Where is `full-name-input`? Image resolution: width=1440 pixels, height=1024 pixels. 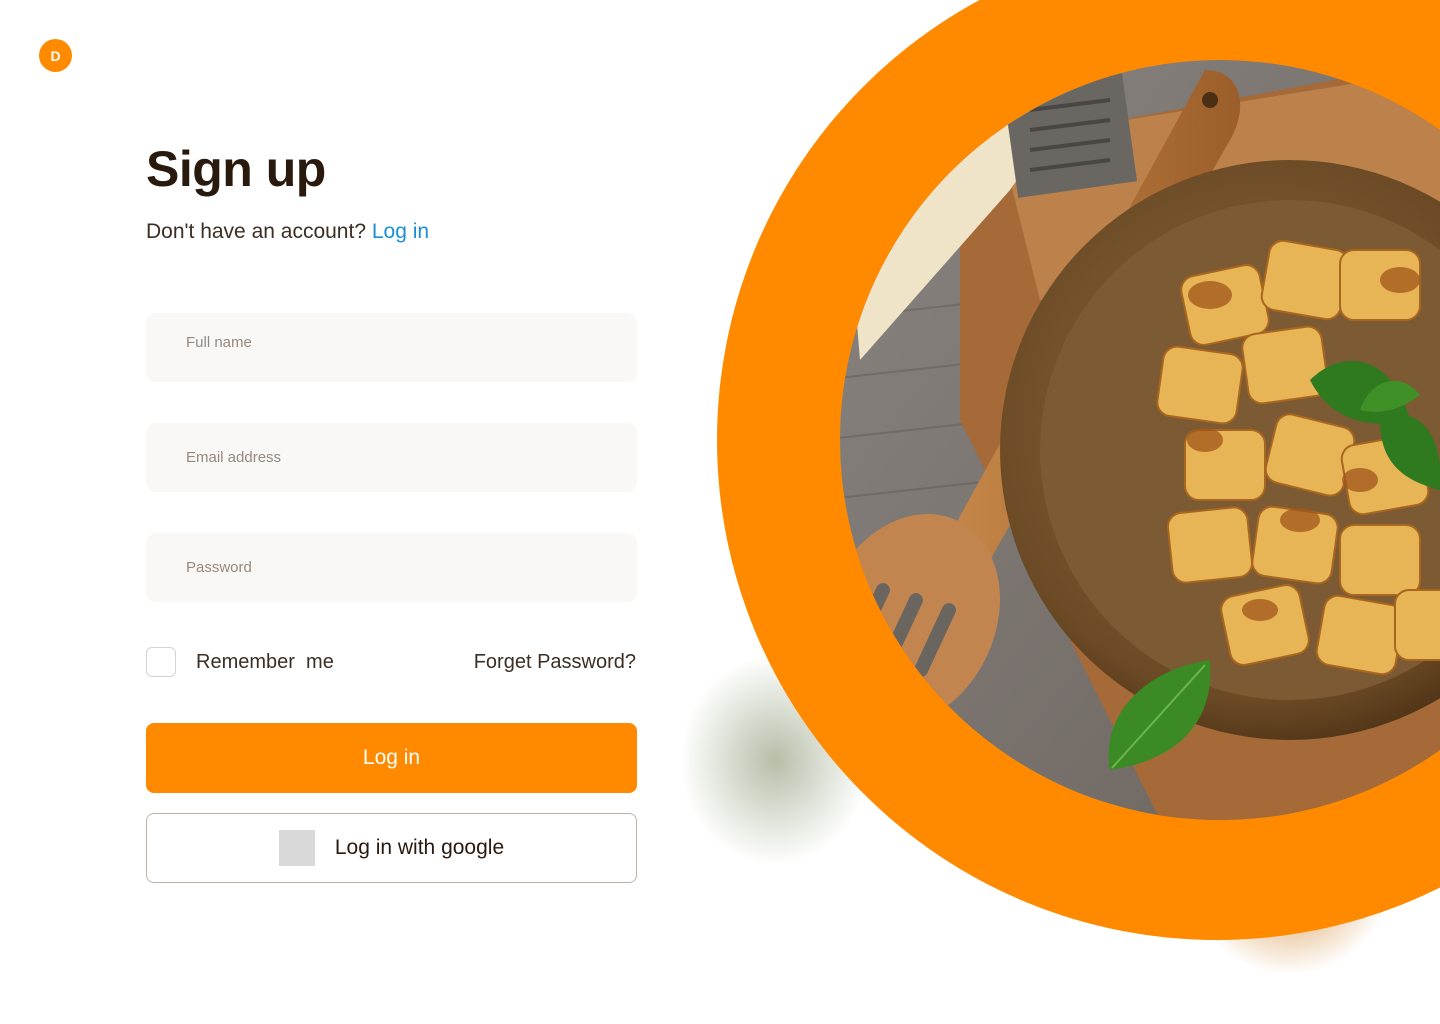
full-name-input is located at coordinates (391, 347).